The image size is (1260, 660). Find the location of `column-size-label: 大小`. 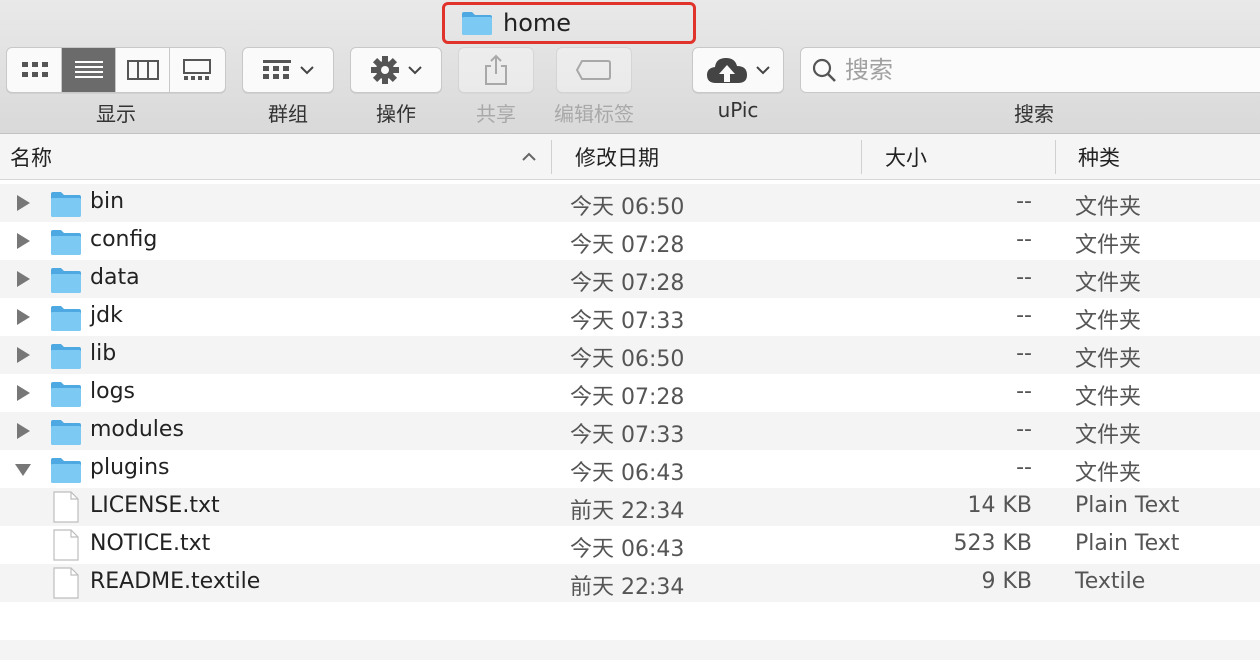

column-size-label: 大小 is located at coordinates (906, 158).